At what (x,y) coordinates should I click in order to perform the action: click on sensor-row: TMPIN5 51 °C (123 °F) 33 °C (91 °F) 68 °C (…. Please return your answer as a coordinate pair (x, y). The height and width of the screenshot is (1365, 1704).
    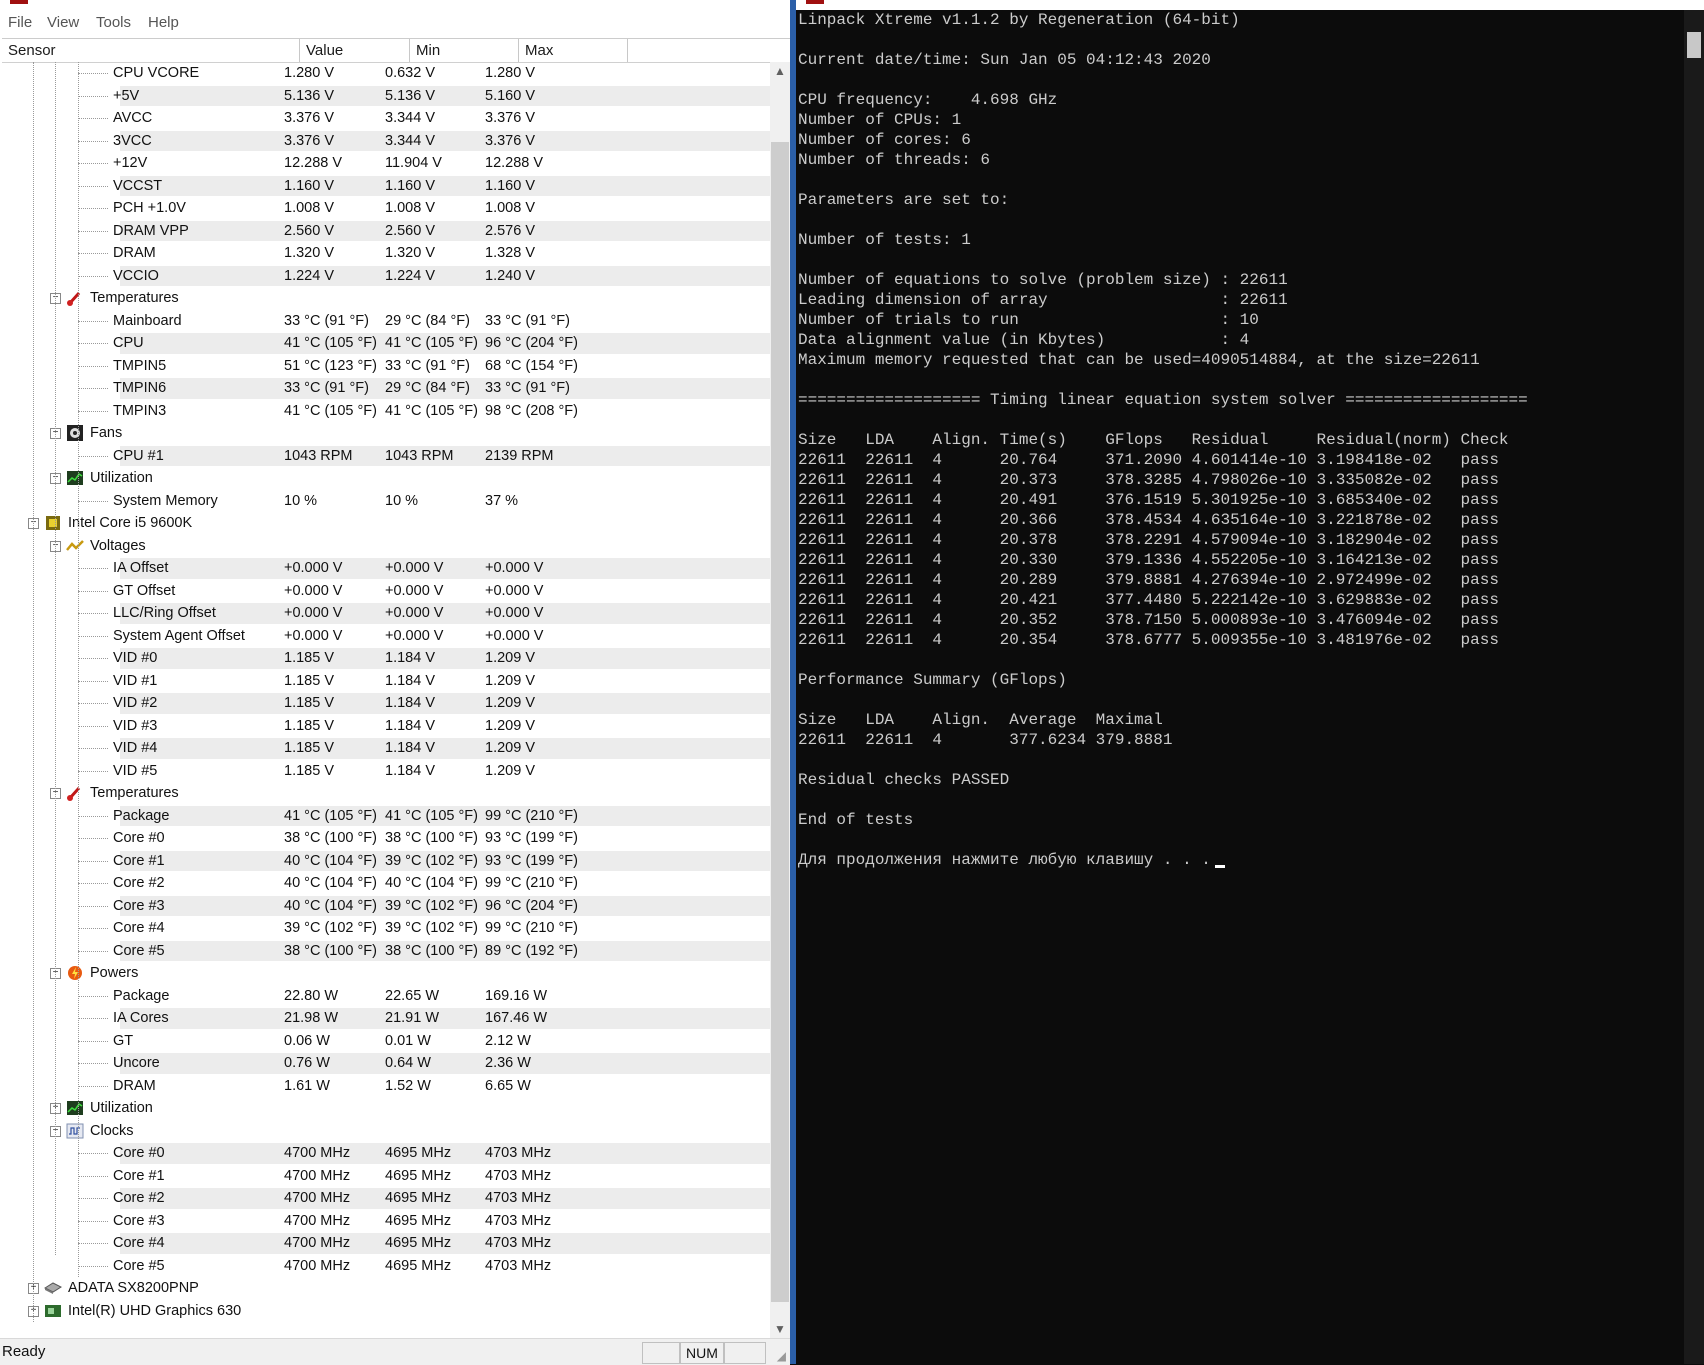
    Looking at the image, I should click on (386, 366).